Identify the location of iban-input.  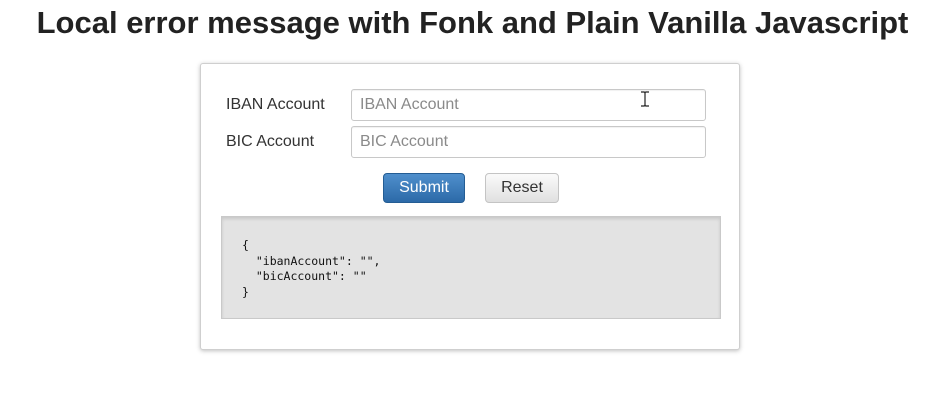
(528, 105).